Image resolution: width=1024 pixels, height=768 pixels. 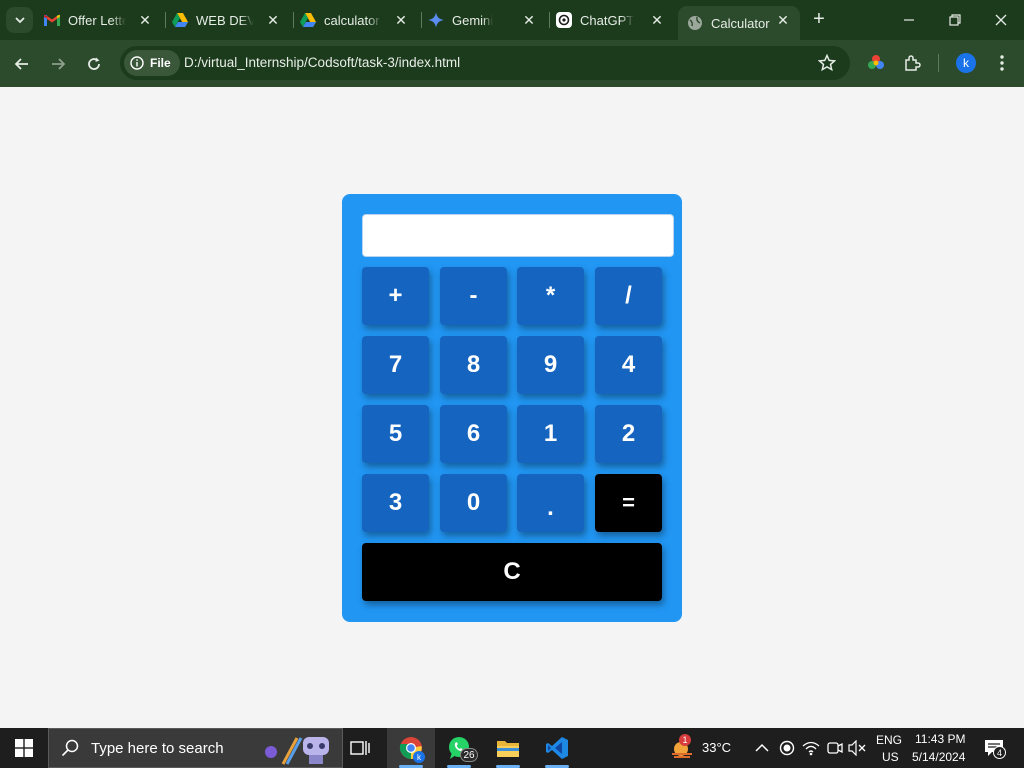 What do you see at coordinates (890, 757) in the screenshot?
I see `region-text: US` at bounding box center [890, 757].